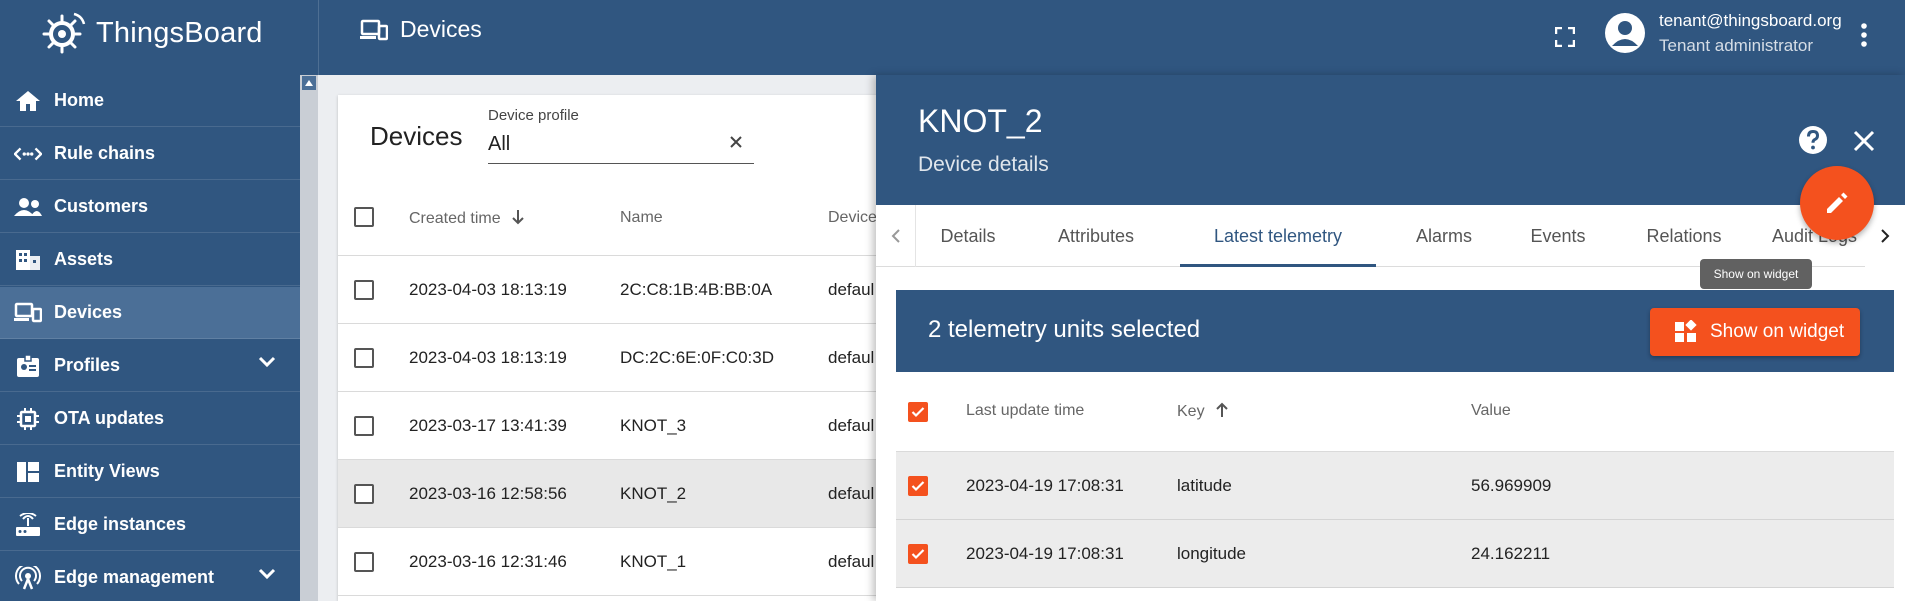  What do you see at coordinates (1491, 411) in the screenshot?
I see `column-header-value: Value` at bounding box center [1491, 411].